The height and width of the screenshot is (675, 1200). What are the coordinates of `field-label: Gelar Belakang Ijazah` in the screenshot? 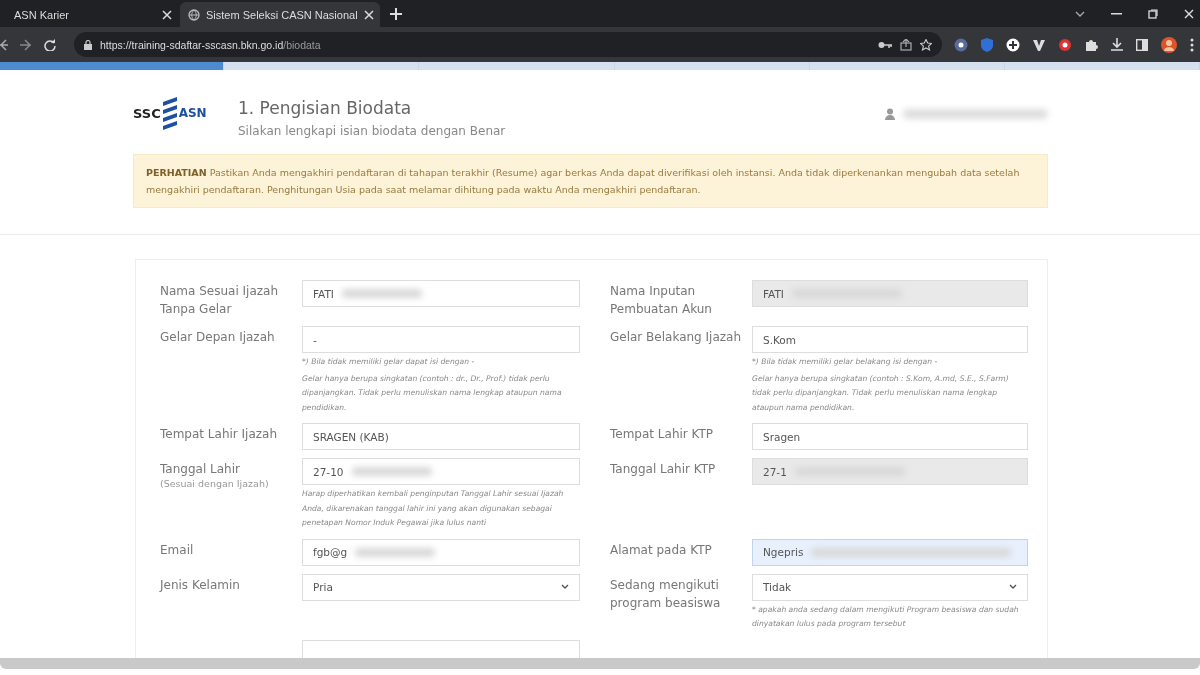 It's located at (676, 337).